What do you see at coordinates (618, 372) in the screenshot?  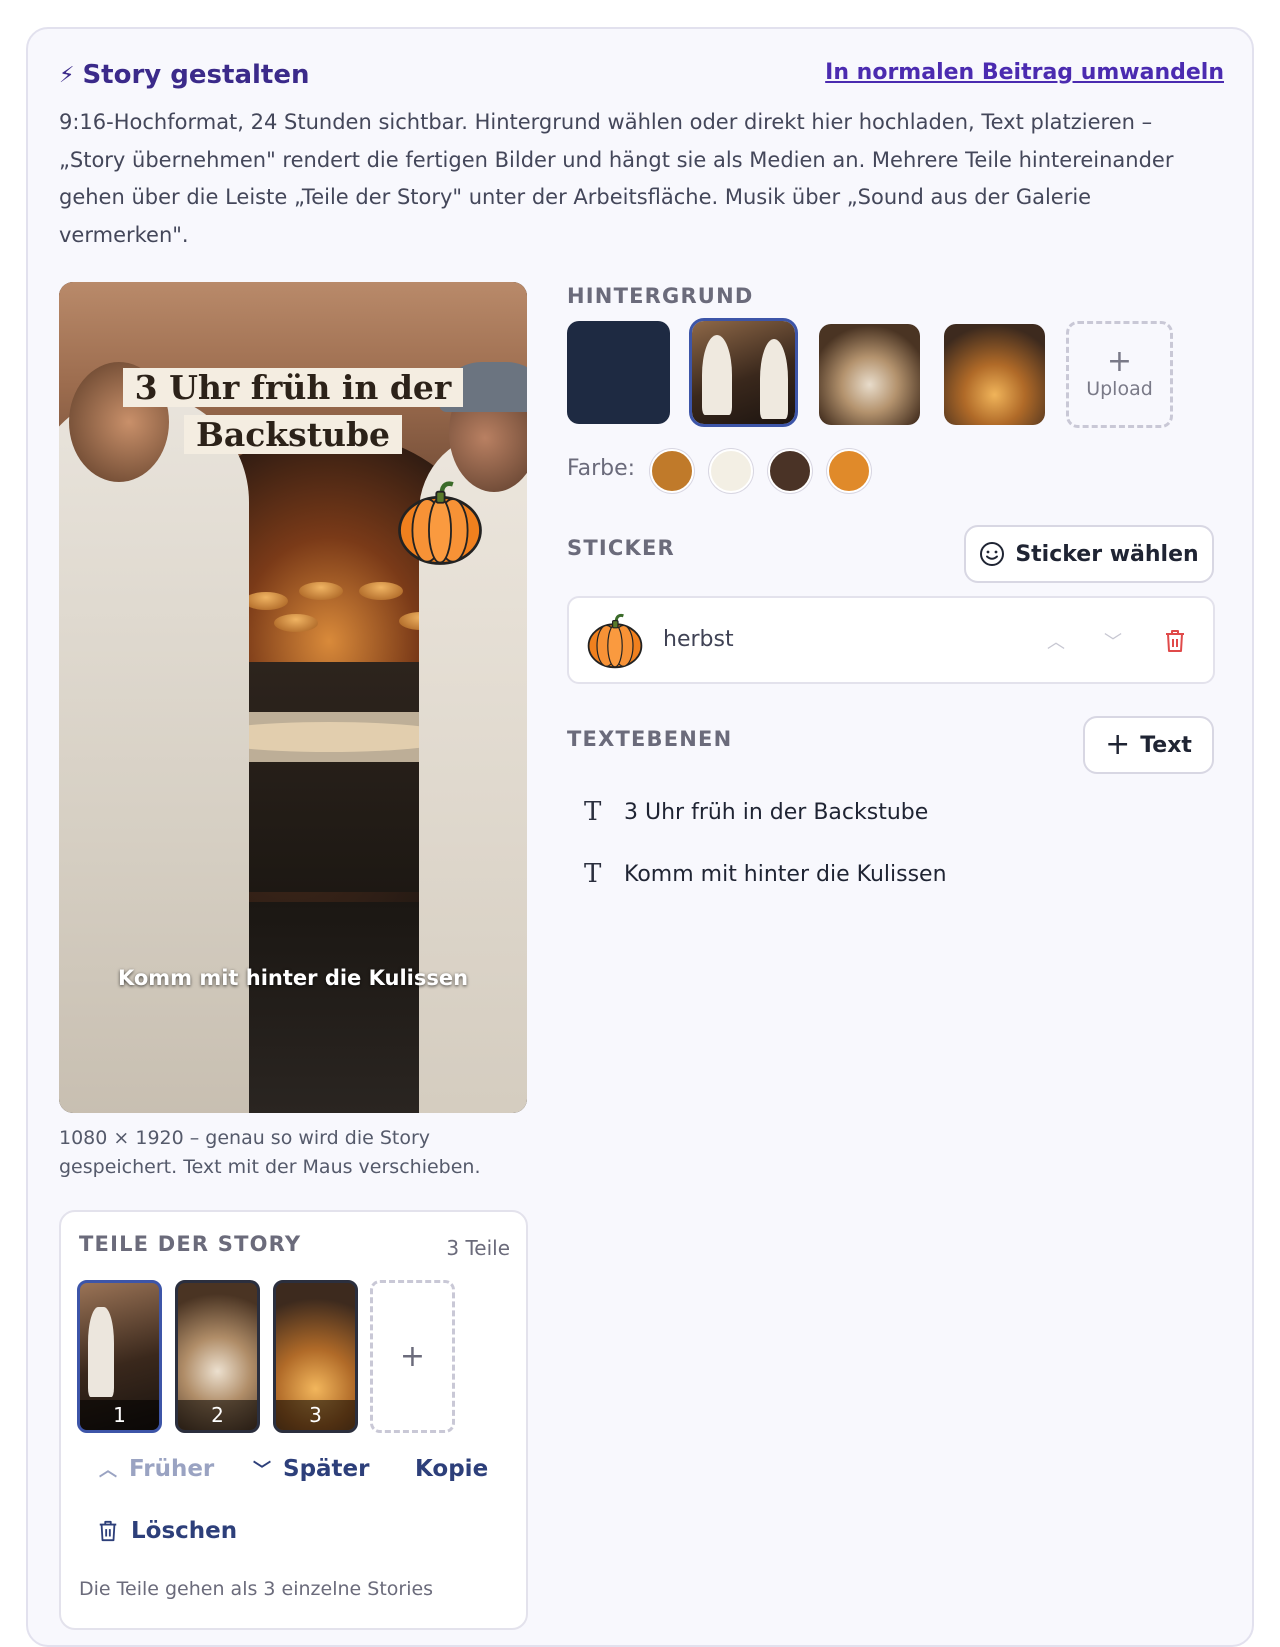 I see `background-option-dark` at bounding box center [618, 372].